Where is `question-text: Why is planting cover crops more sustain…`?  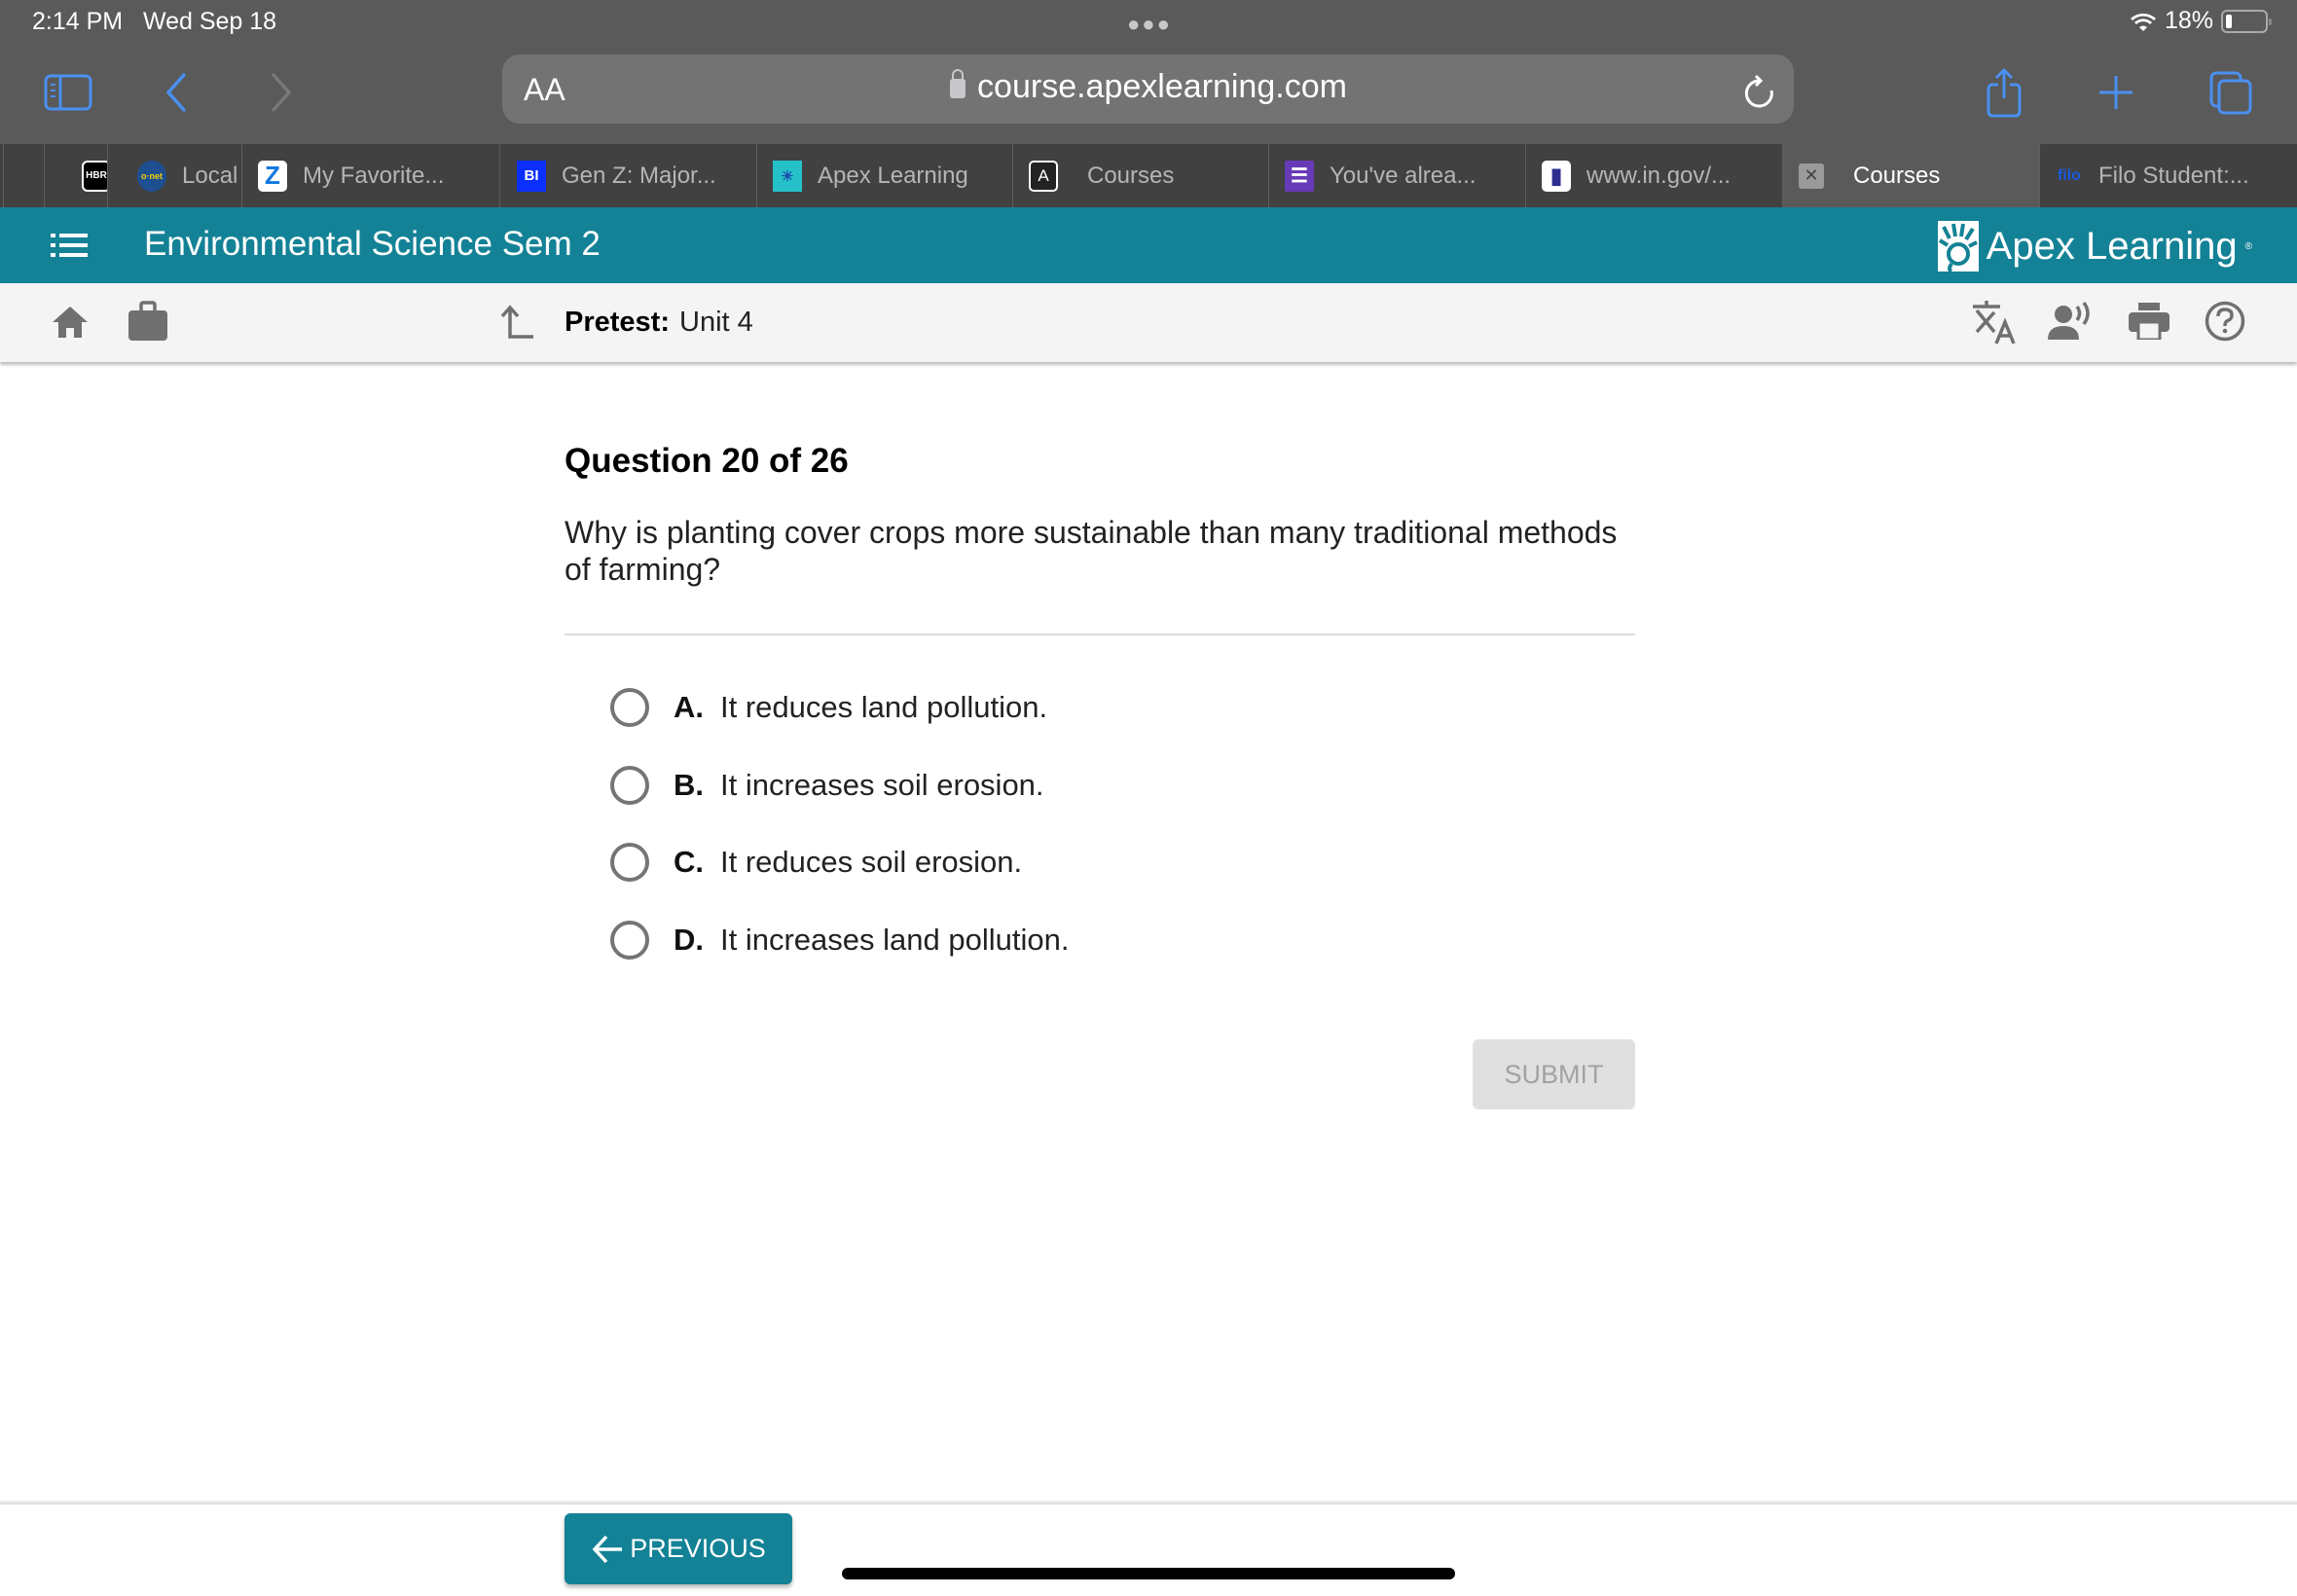
question-text: Why is planting cover crops more sustain… is located at coordinates (1091, 551).